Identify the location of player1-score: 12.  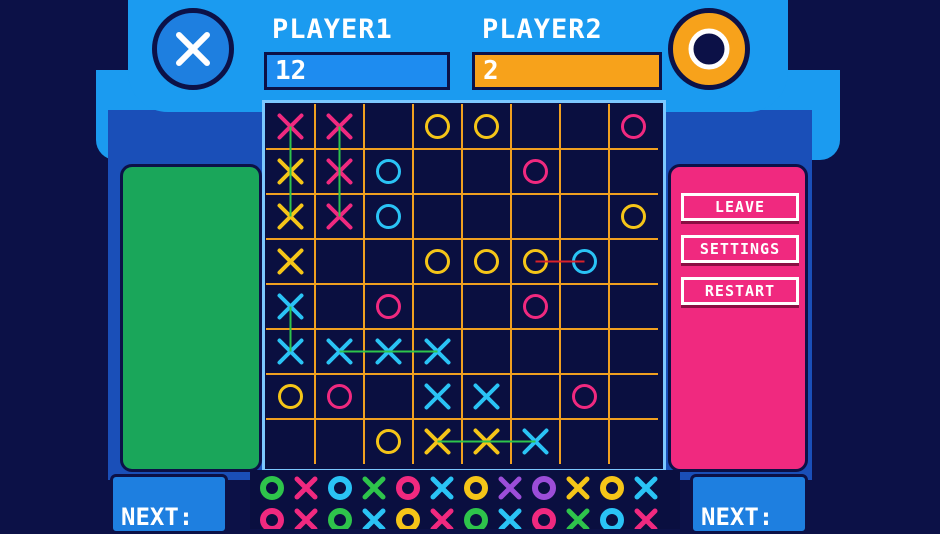
(357, 71).